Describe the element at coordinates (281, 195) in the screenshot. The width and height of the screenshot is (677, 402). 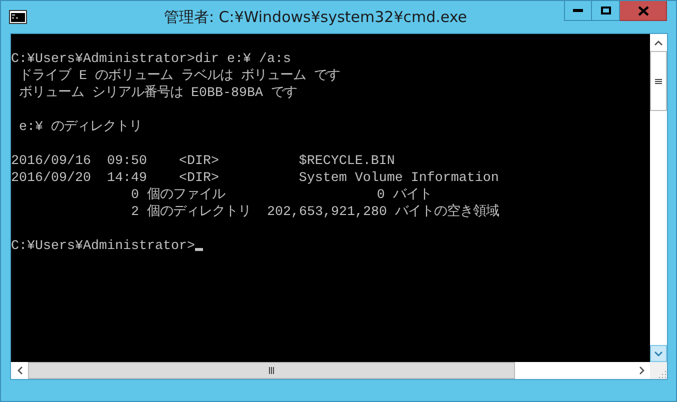
I see `console-line: 0 個のファイル 0 バイト` at that location.